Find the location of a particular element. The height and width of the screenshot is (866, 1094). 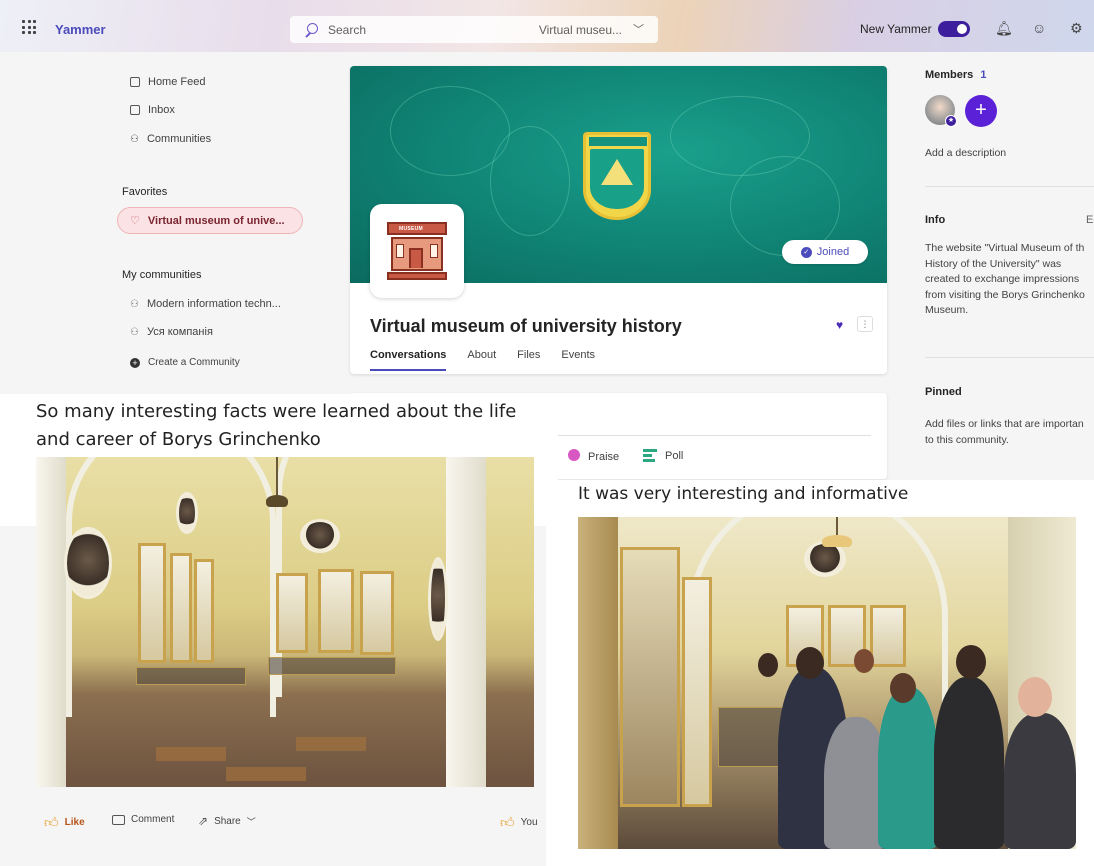

new-yammer-toggle is located at coordinates (954, 29).